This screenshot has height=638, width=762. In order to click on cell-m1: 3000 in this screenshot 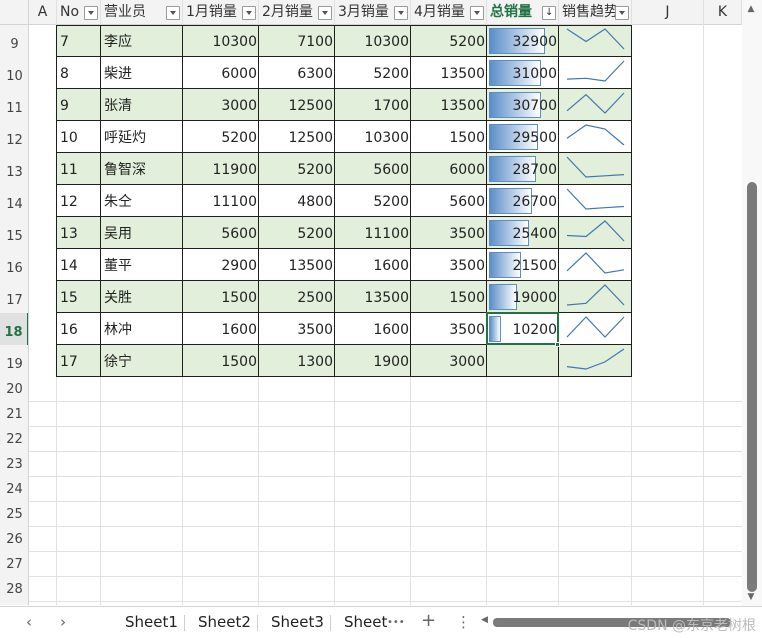, I will do `click(221, 105)`.